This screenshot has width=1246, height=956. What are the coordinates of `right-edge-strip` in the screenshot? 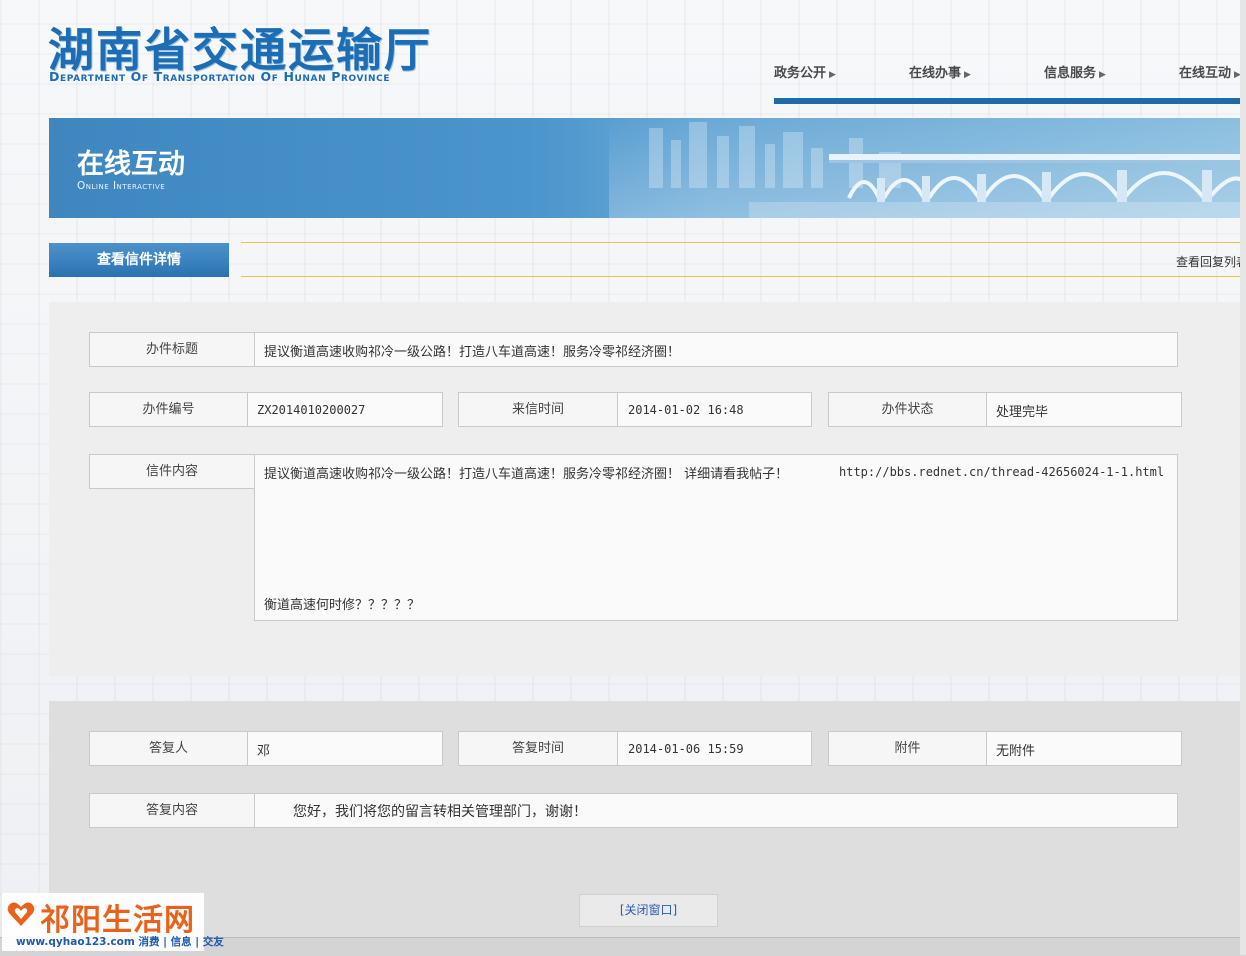 It's located at (1243, 477).